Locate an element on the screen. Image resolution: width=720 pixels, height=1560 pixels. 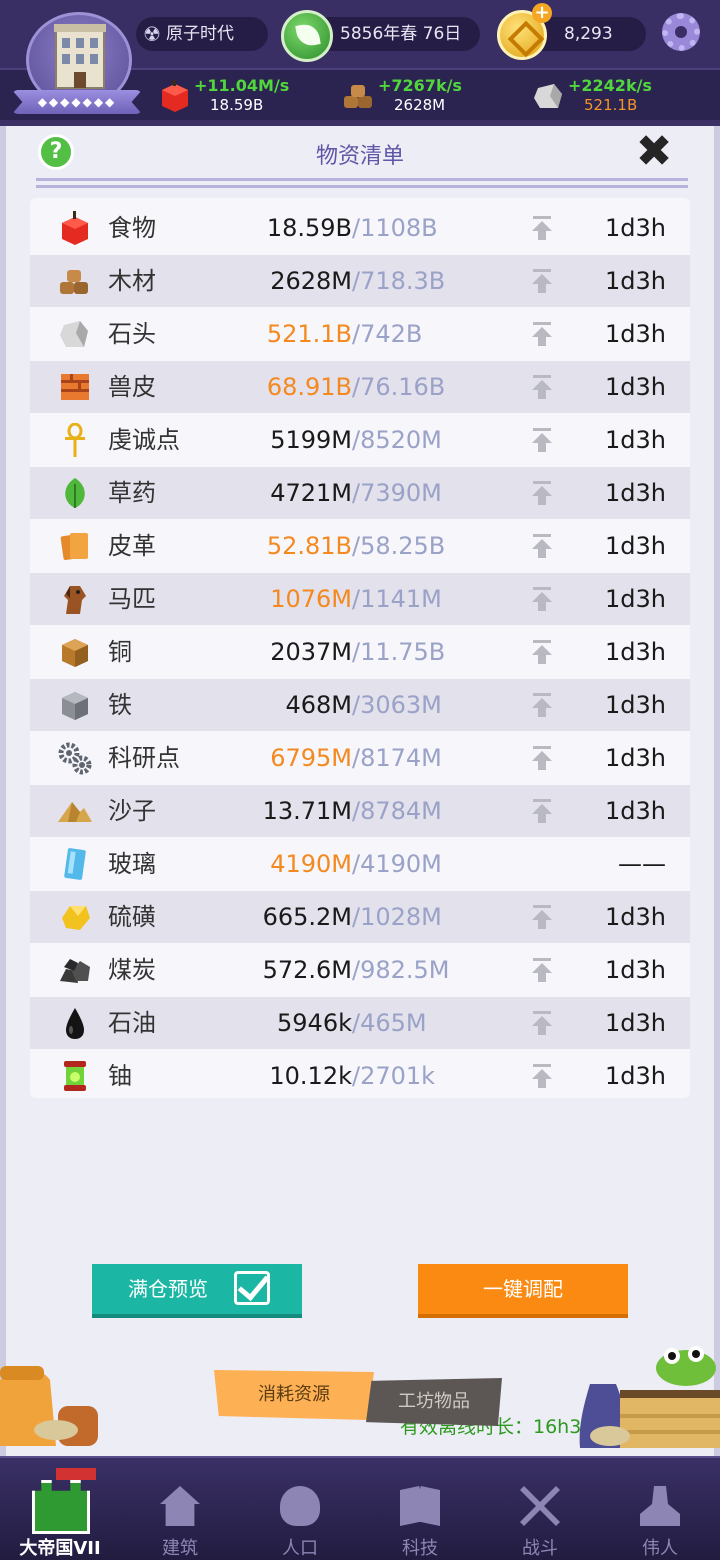
resource-capacity: /58.25B is located at coordinates (399, 546).